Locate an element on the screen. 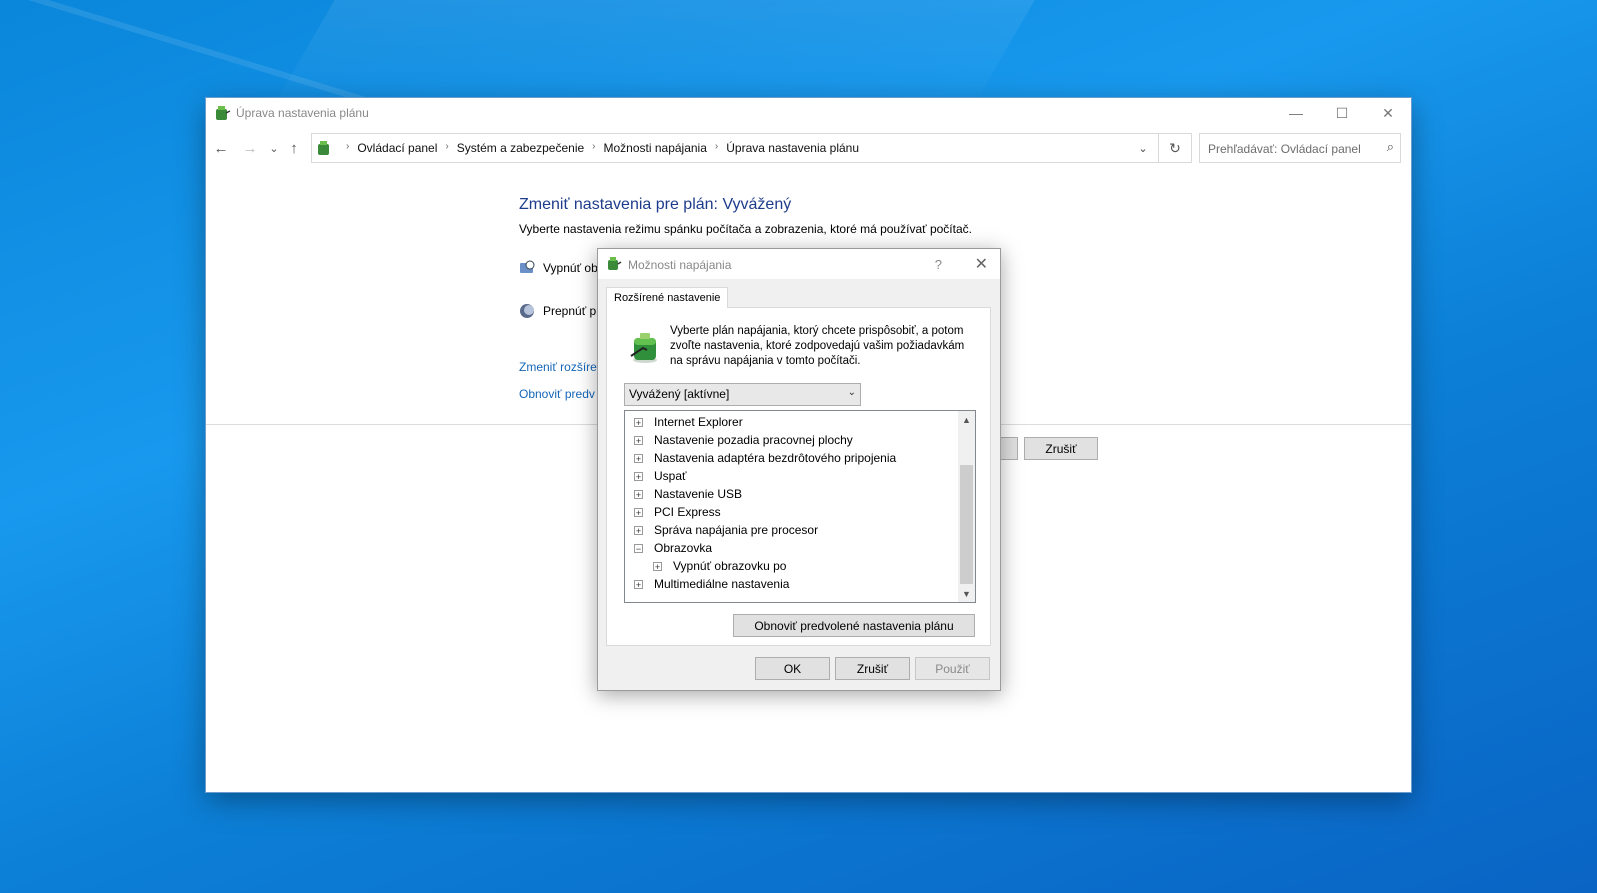  control-panel-icon is located at coordinates (323, 148).